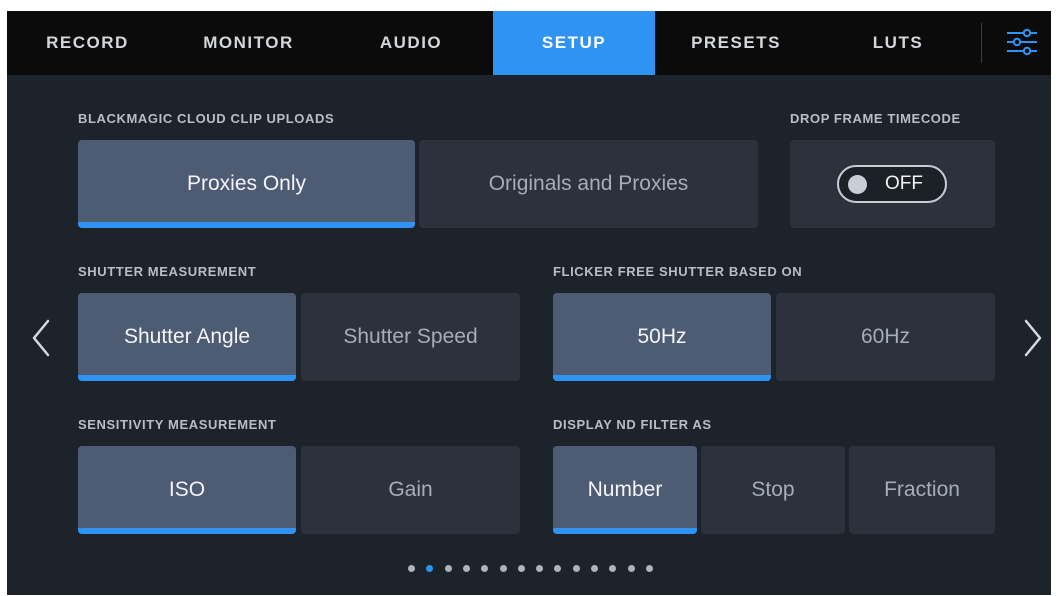  Describe the element at coordinates (177, 424) in the screenshot. I see `sensitivity-label: SENSITIVITY MEASUREMENT` at that location.